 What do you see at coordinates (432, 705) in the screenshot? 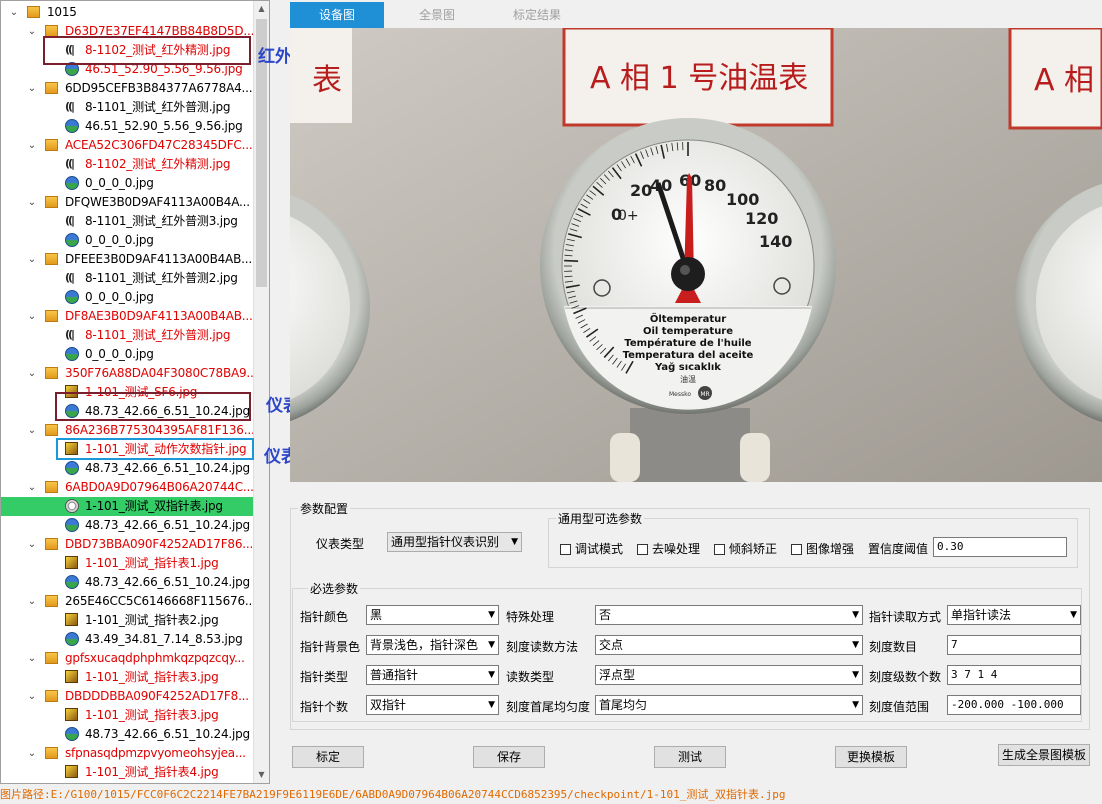
I see `pointer-count-select: 双指针 ▼` at bounding box center [432, 705].